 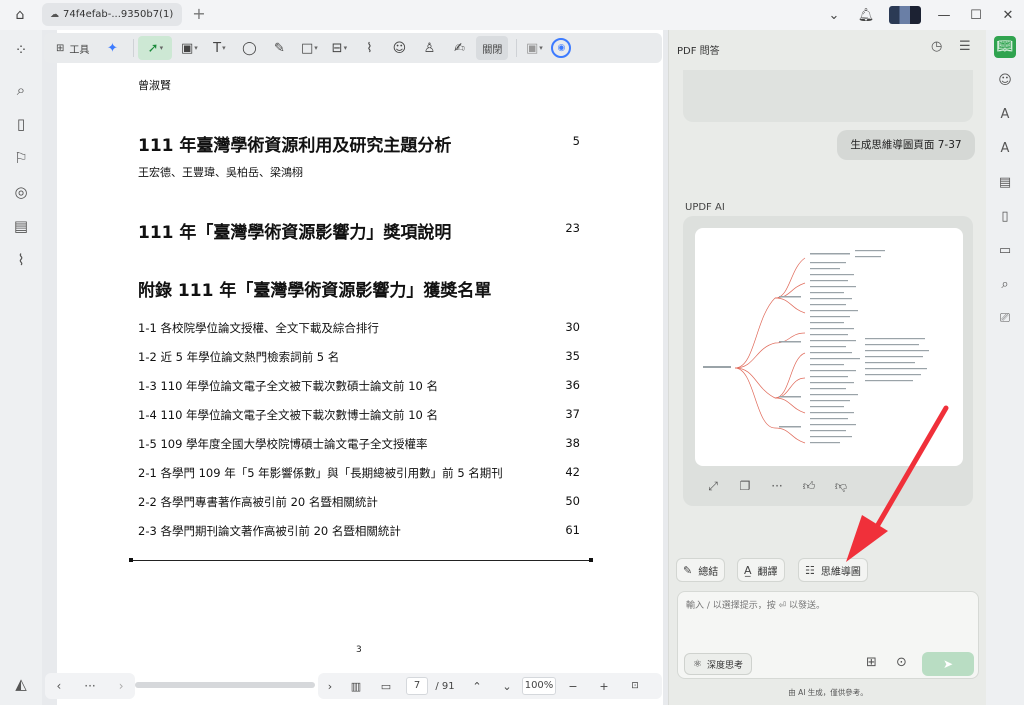 I want to click on select-tool-icon: ➚ ▾, so click(x=155, y=48).